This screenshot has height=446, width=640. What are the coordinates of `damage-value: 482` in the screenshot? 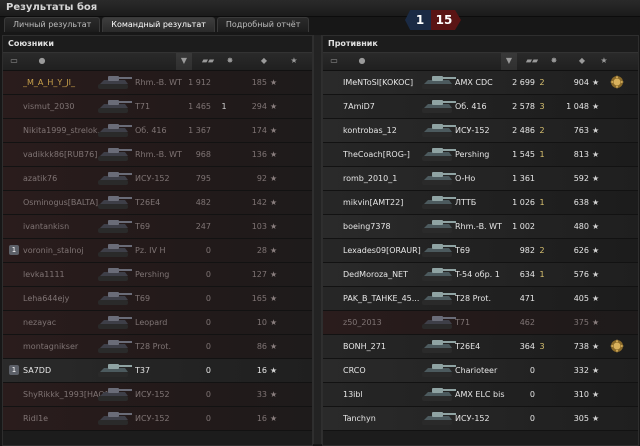 It's located at (203, 202).